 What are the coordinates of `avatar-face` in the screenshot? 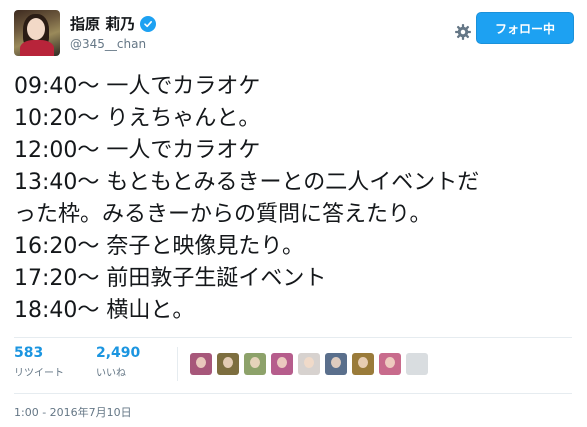 It's located at (36, 29).